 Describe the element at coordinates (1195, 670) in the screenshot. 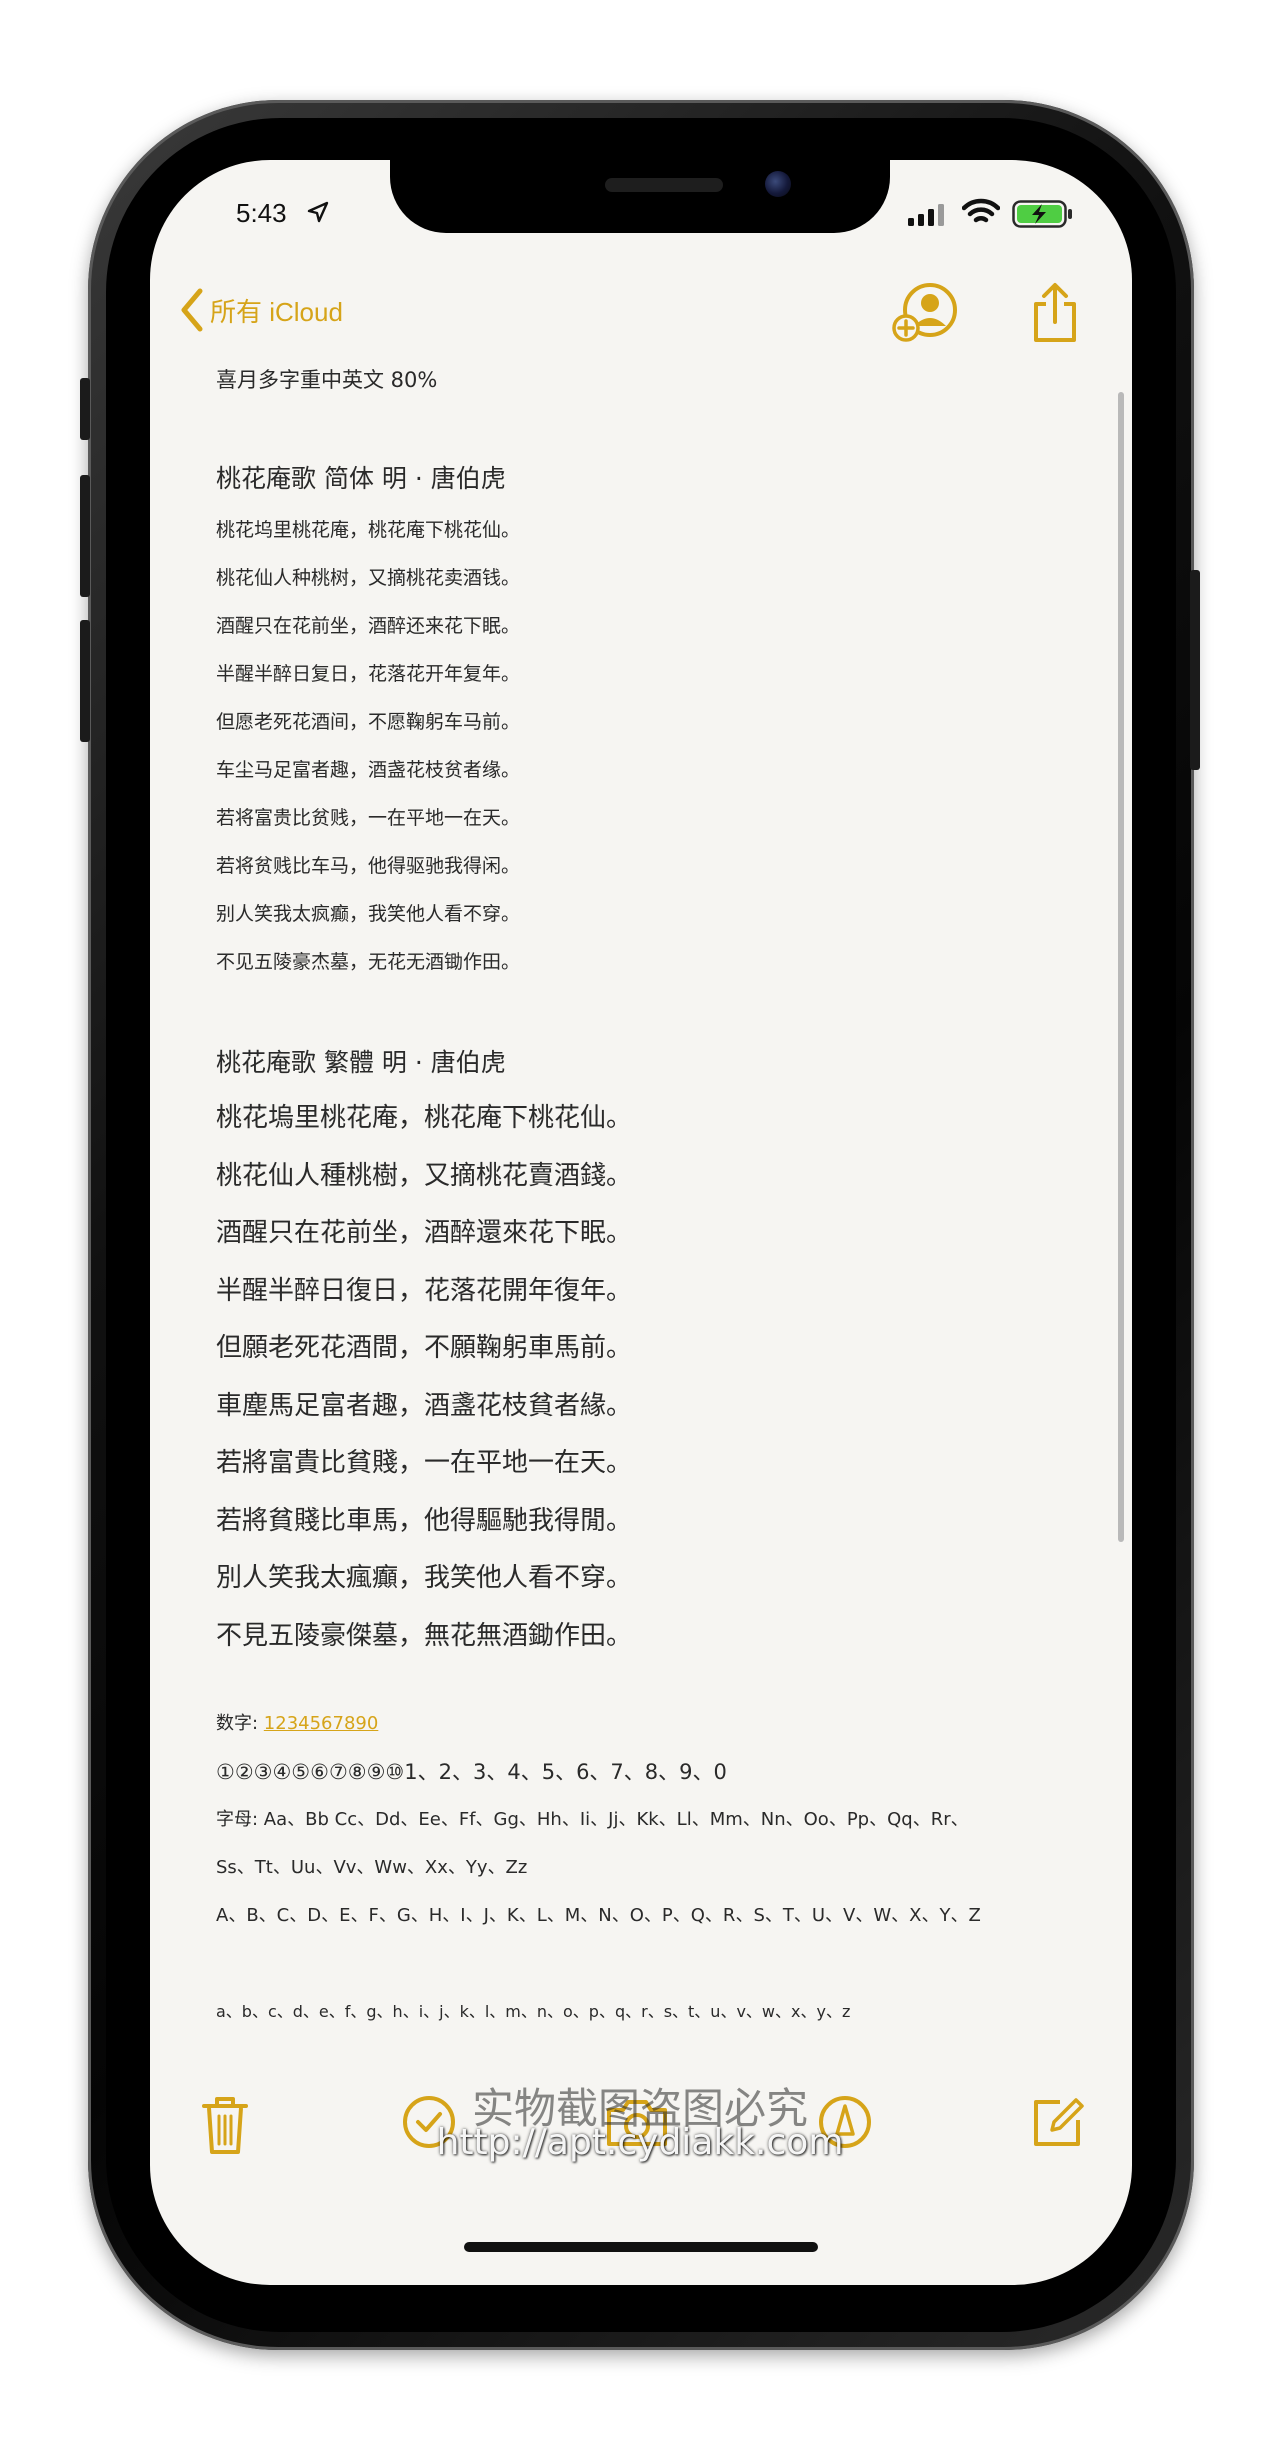

I see `power-button` at that location.